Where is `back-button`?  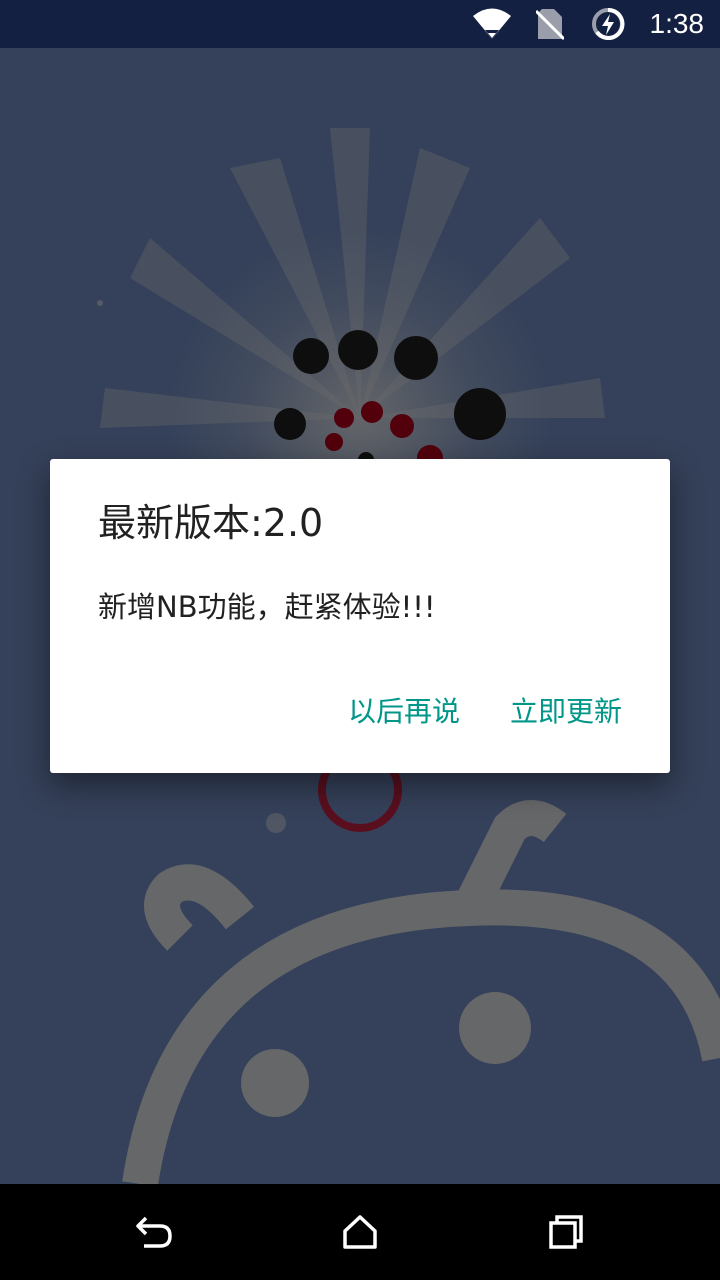 back-button is located at coordinates (154, 1232).